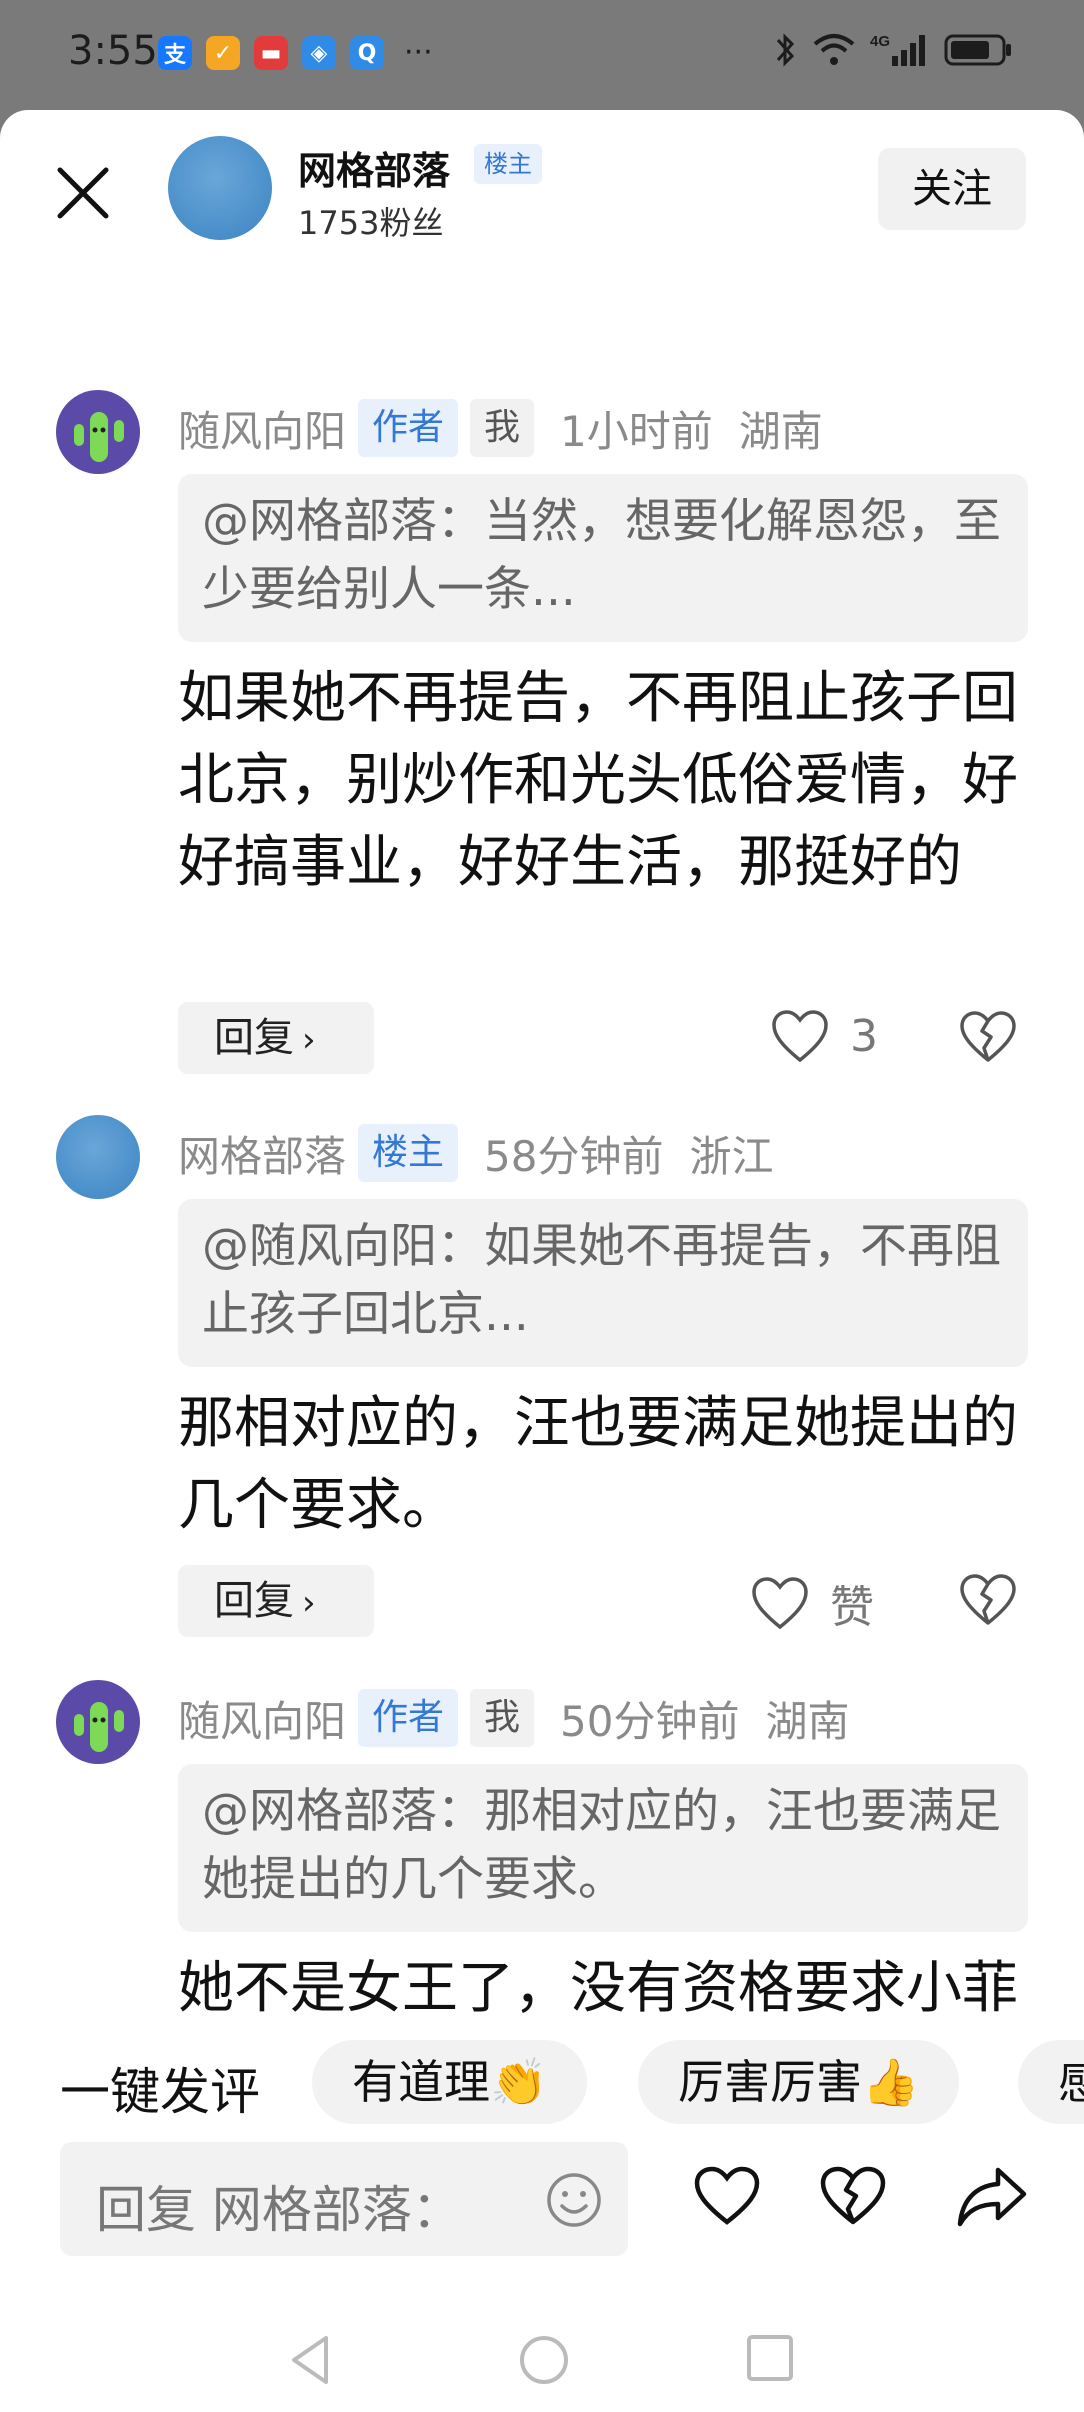  What do you see at coordinates (223, 53) in the screenshot?
I see `app-orange-icon: ✓` at bounding box center [223, 53].